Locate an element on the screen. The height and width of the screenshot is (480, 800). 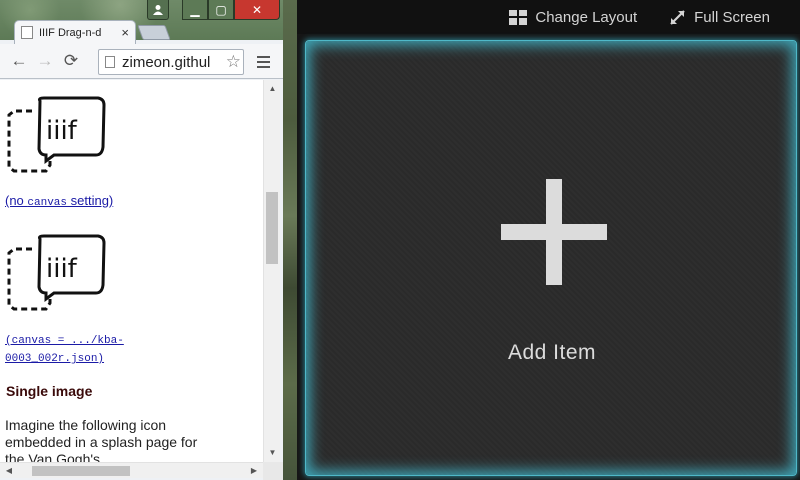
maximize-button: ▢ is located at coordinates (221, 10).